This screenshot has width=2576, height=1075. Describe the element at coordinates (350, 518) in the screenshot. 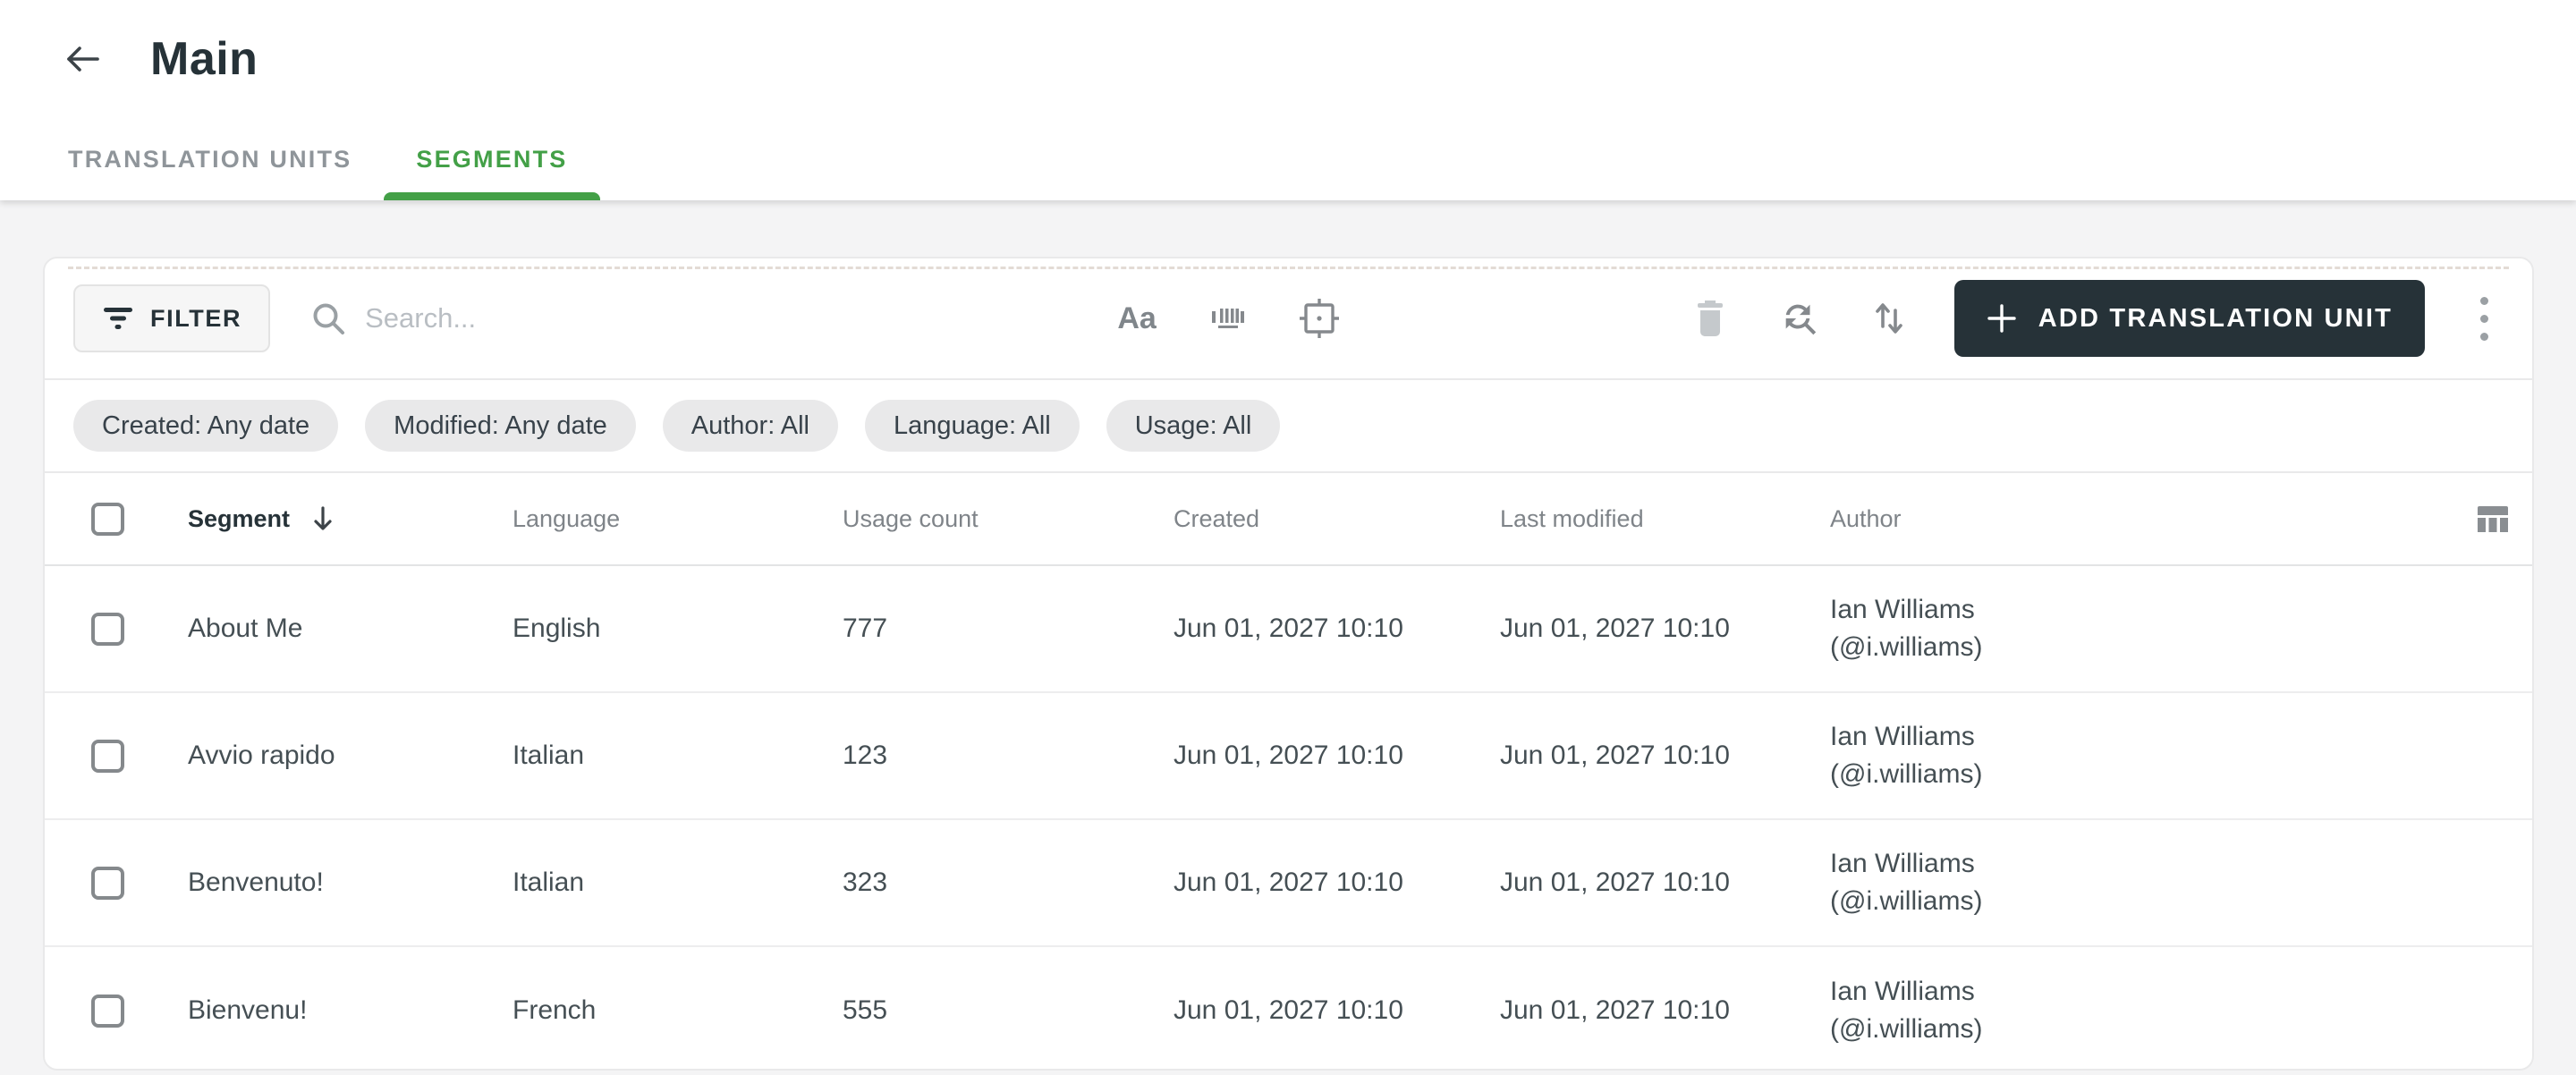

I see `column-header-segment: Segment` at that location.